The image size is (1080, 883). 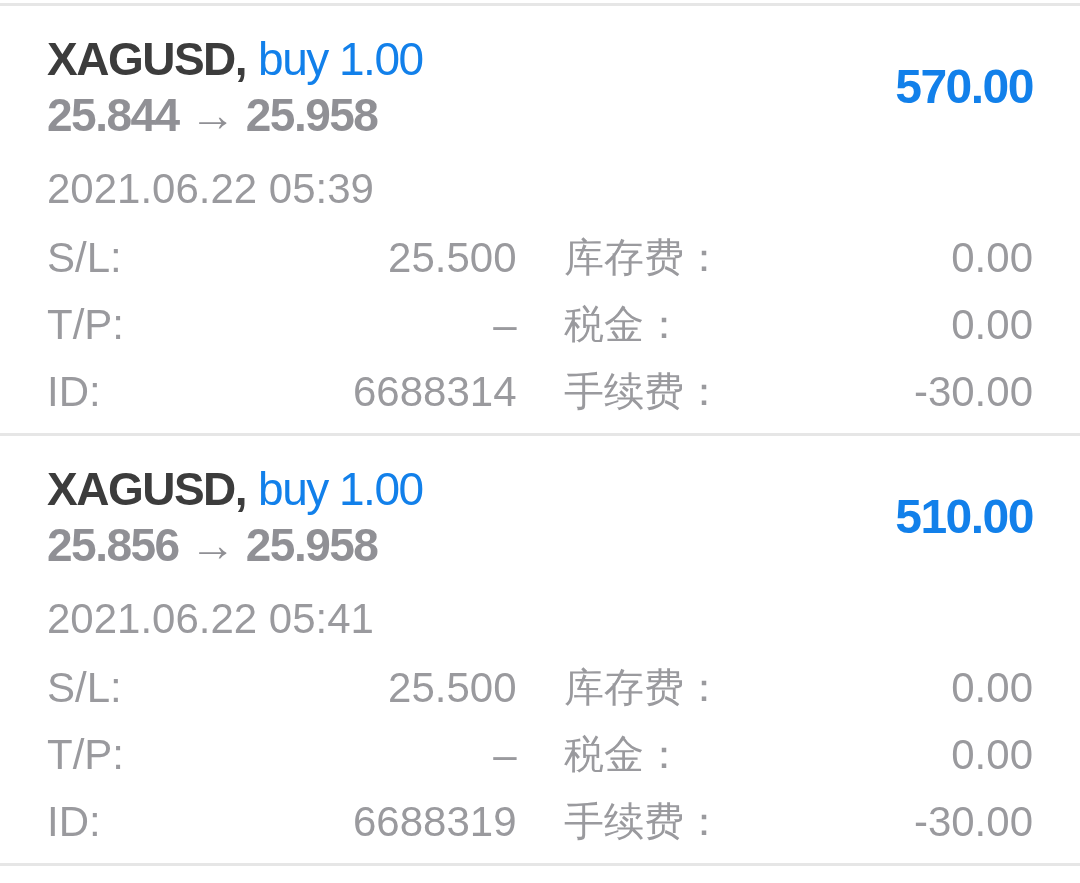 What do you see at coordinates (213, 115) in the screenshot?
I see `price-range: 25.844 → 25.958` at bounding box center [213, 115].